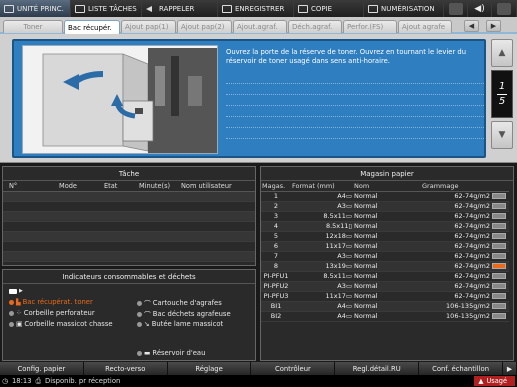  I want to click on paper-low-icon, so click(499, 266).